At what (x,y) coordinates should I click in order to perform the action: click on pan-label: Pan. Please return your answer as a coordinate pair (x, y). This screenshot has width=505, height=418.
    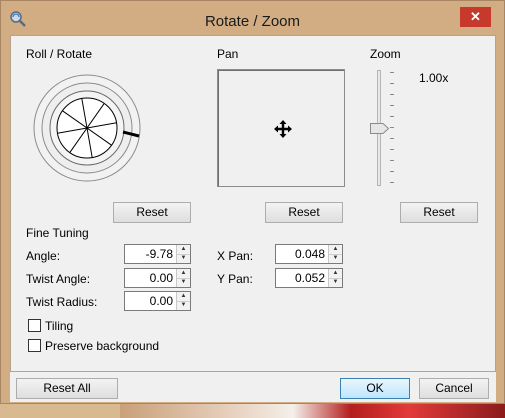
    Looking at the image, I should click on (228, 54).